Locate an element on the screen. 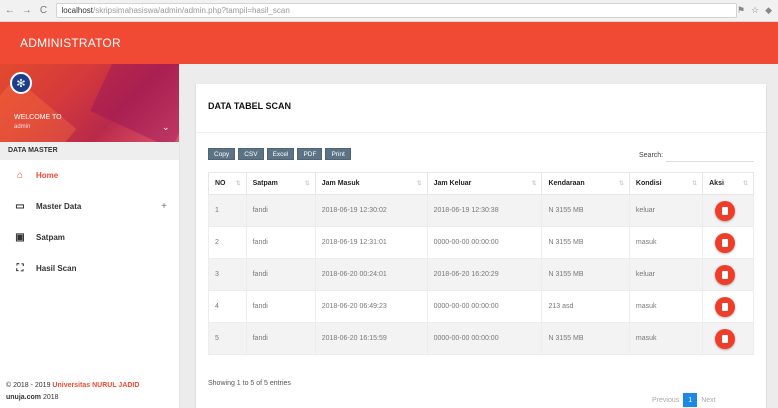  sidebar-item-label: Hasil Scan is located at coordinates (56, 268).